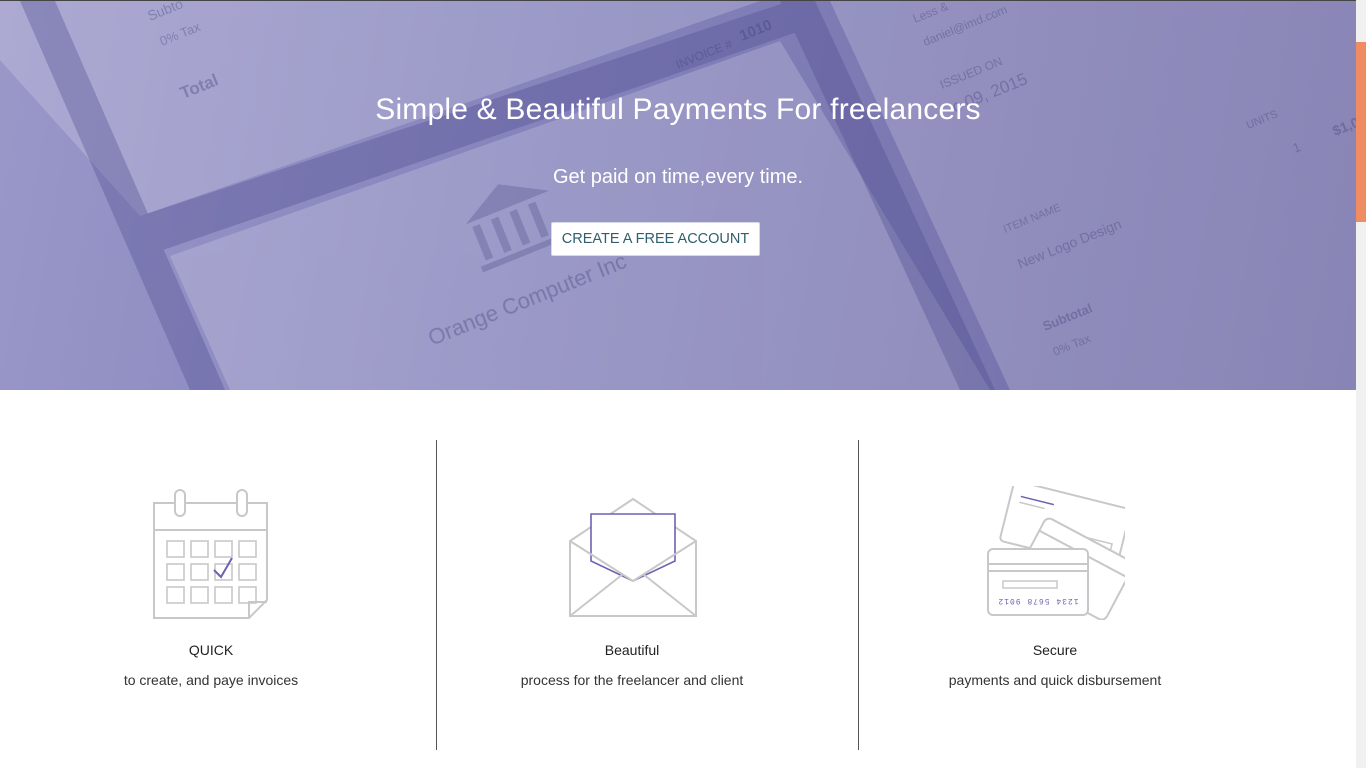 Image resolution: width=1366 pixels, height=768 pixels. I want to click on card-number: 1234 5678 9012, so click(1037, 600).